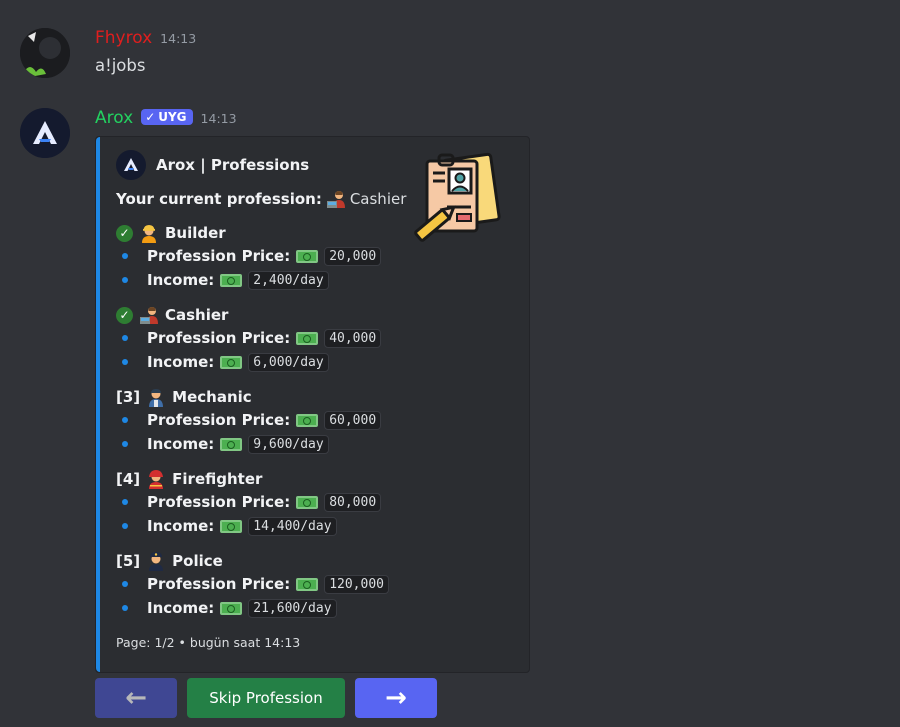 This screenshot has height=727, width=900. Describe the element at coordinates (128, 397) in the screenshot. I see `profession-marker: [3]` at that location.